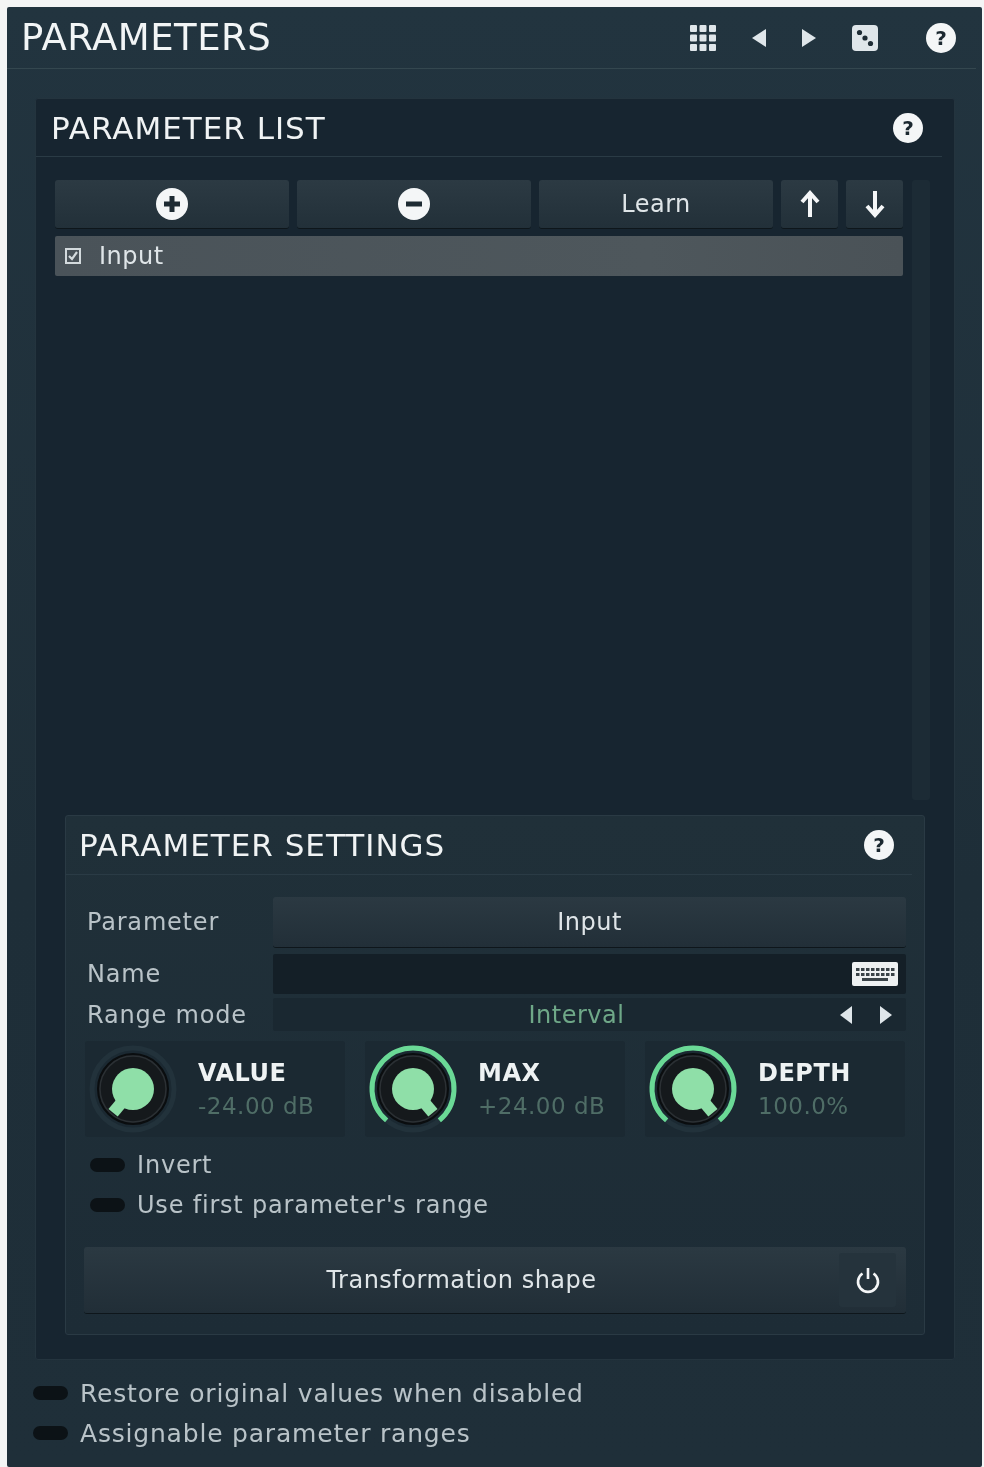  Describe the element at coordinates (804, 1106) in the screenshot. I see `knob-value: 100.0%` at that location.